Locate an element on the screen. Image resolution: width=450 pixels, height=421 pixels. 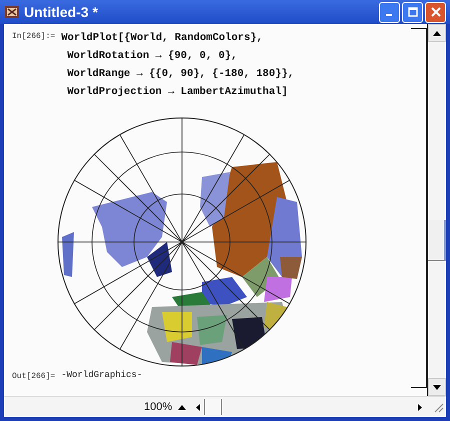
minimize-icon is located at coordinates (389, 15).